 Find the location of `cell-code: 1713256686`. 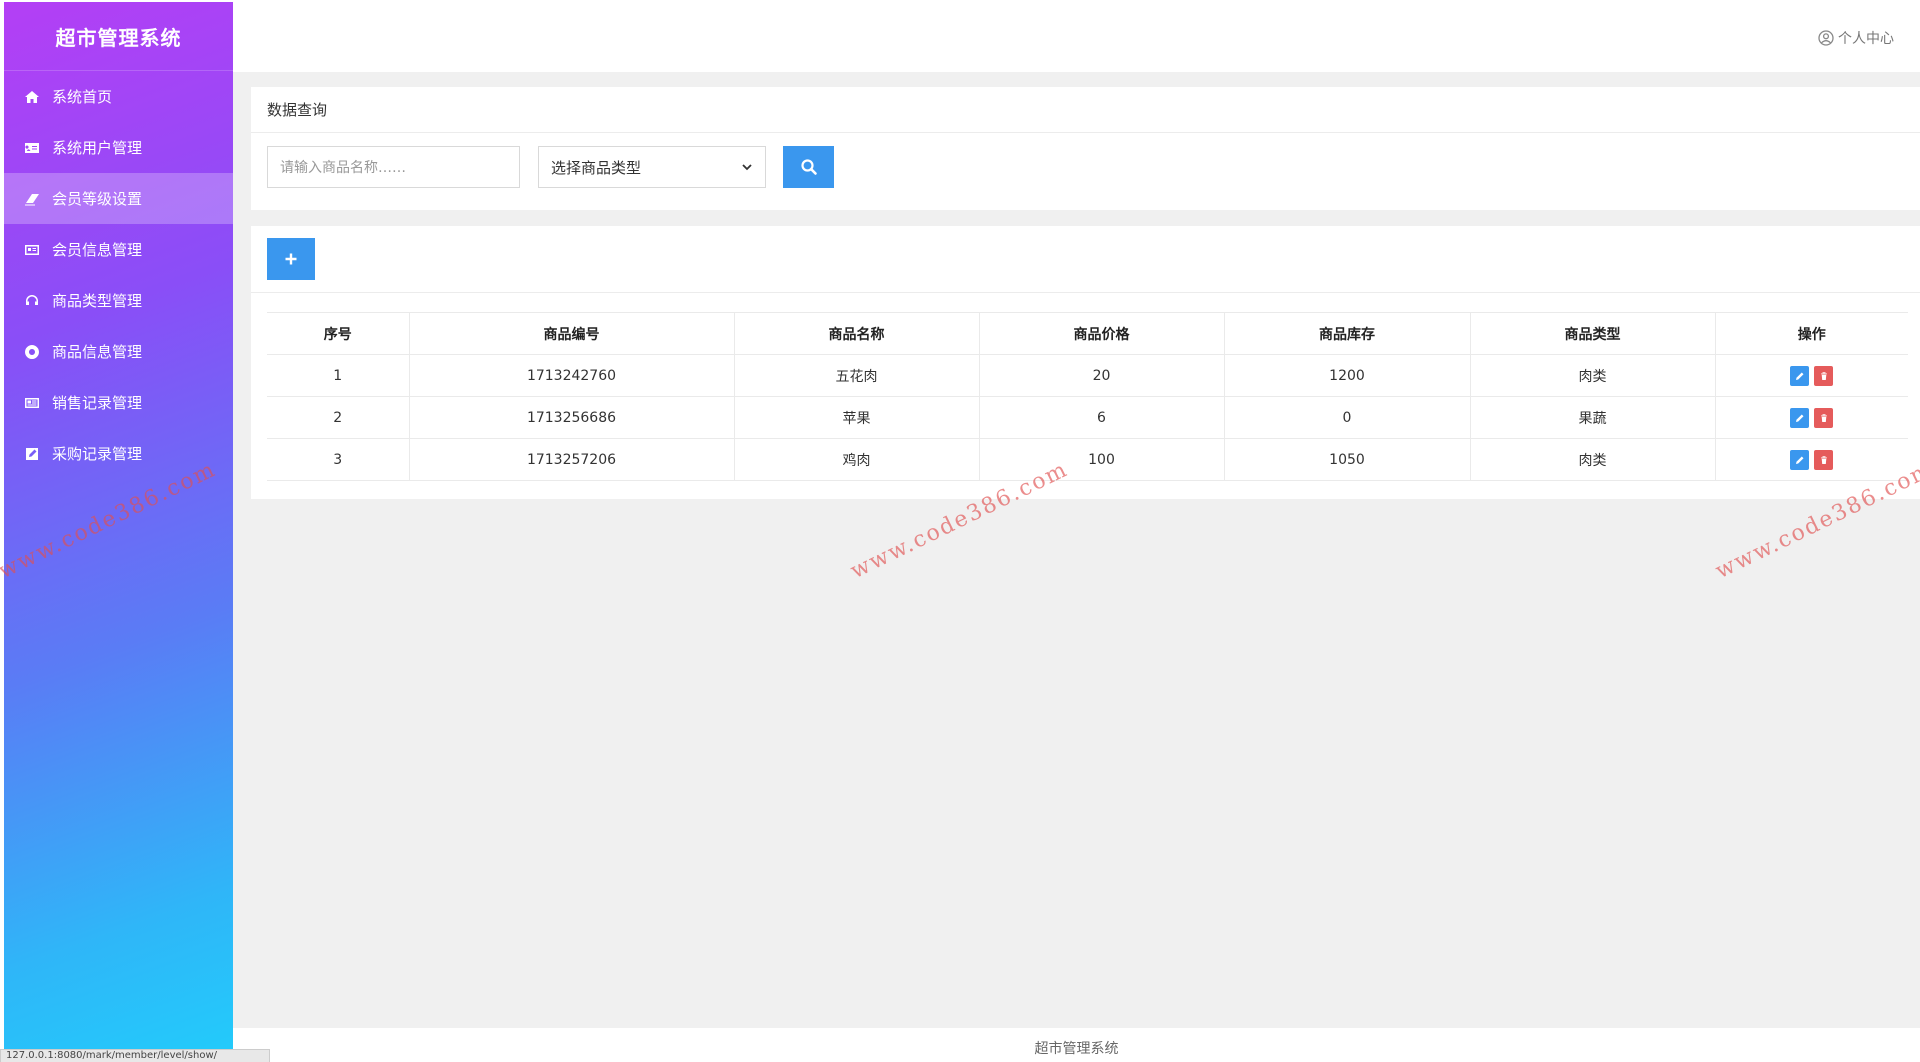

cell-code: 1713256686 is located at coordinates (572, 417).